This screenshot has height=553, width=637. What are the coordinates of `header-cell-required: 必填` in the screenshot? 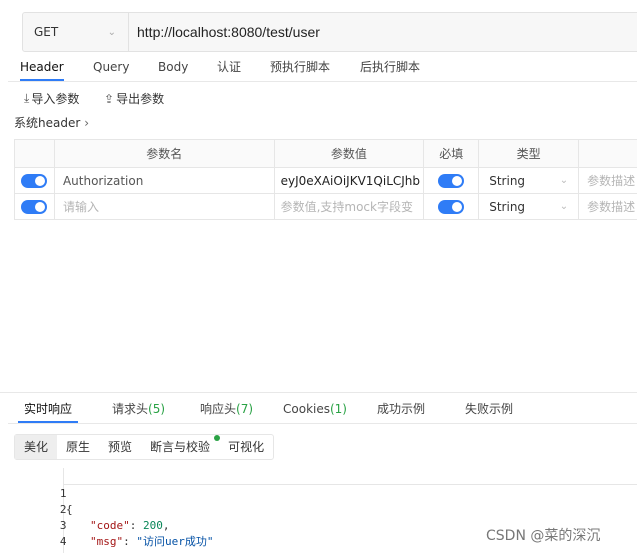 It's located at (452, 153).